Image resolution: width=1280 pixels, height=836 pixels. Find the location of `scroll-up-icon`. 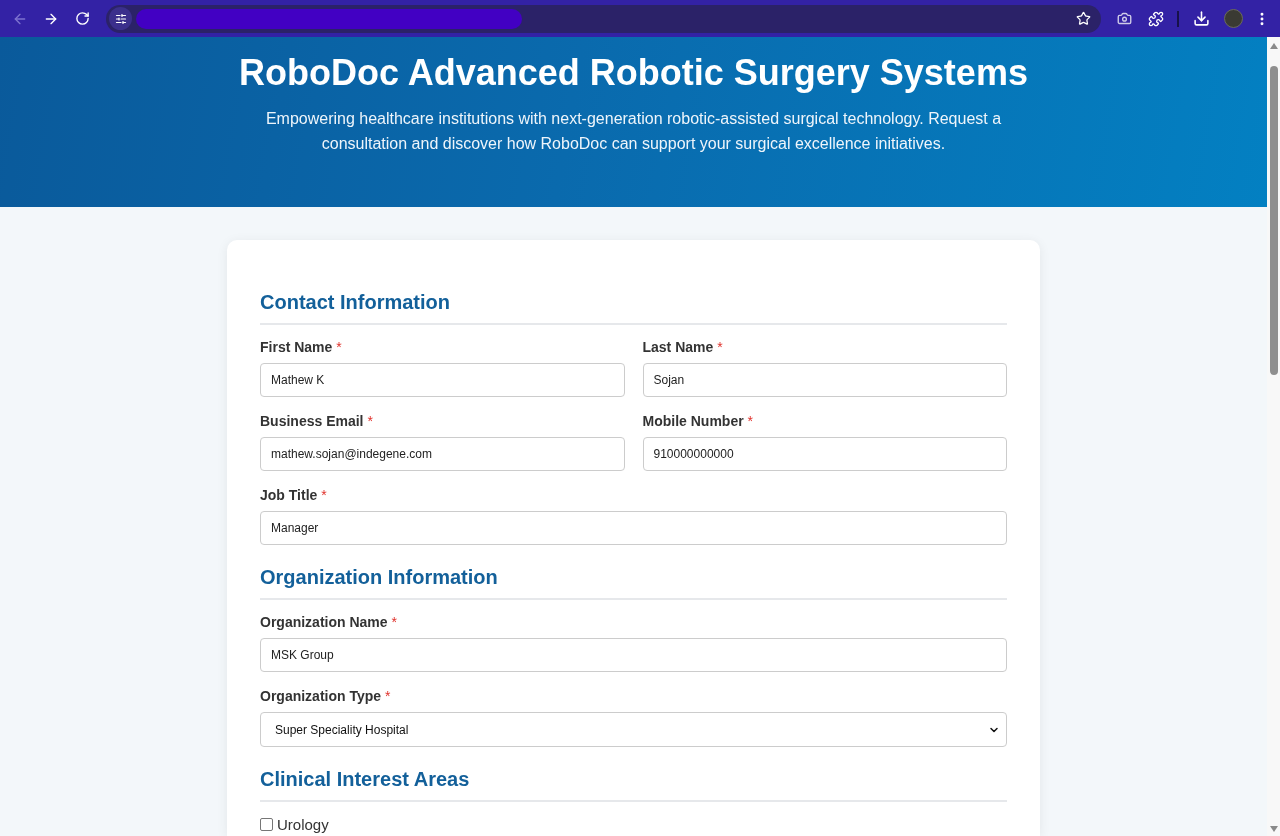

scroll-up-icon is located at coordinates (1273, 46).